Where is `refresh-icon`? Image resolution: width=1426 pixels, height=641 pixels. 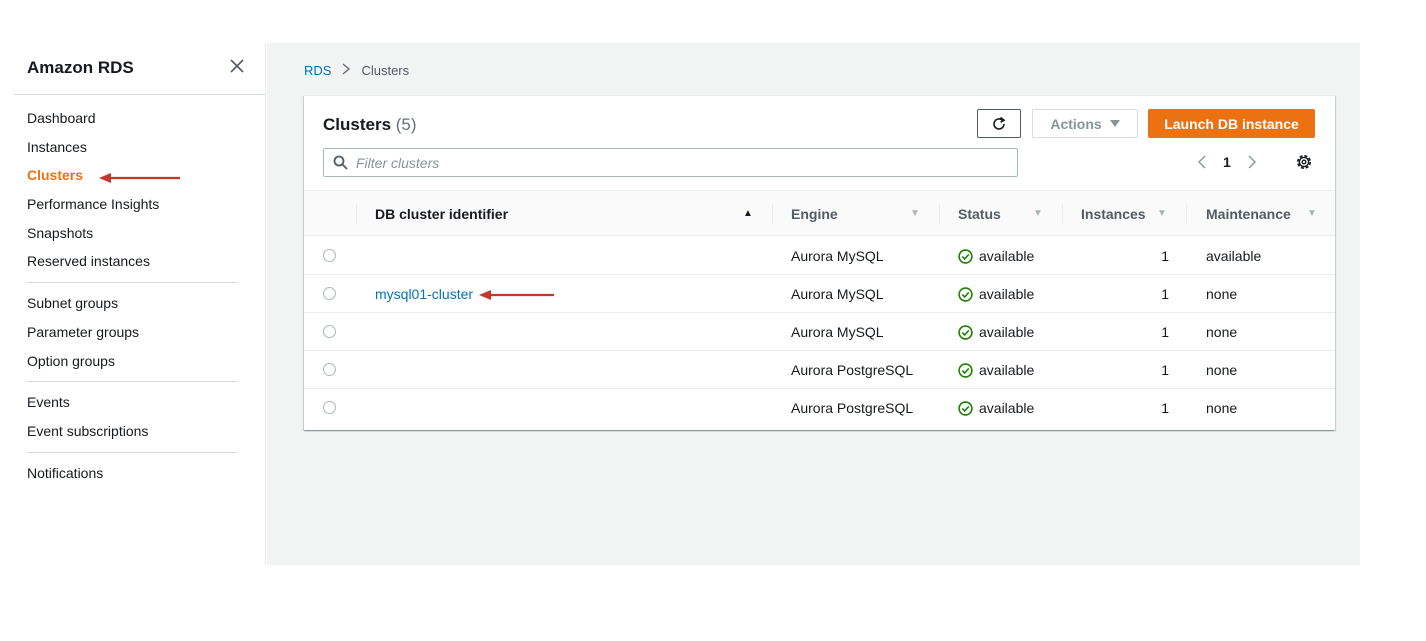 refresh-icon is located at coordinates (999, 123).